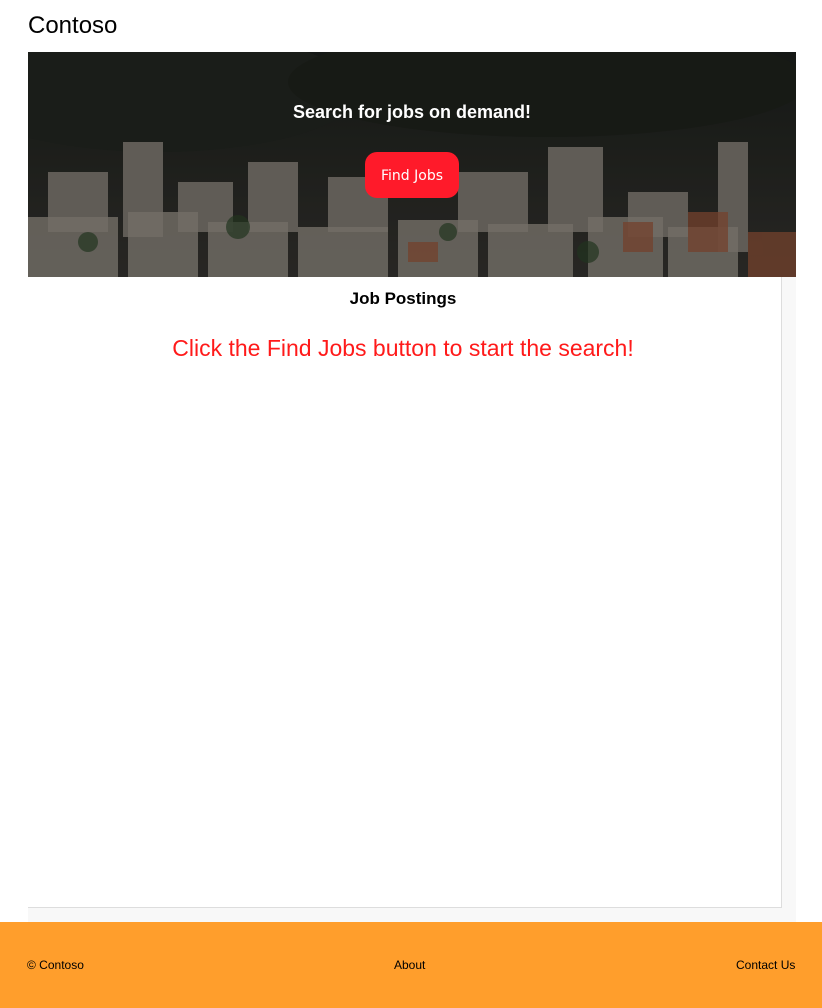 This screenshot has height=1008, width=822. What do you see at coordinates (72, 26) in the screenshot?
I see `brand-logo: Contoso` at bounding box center [72, 26].